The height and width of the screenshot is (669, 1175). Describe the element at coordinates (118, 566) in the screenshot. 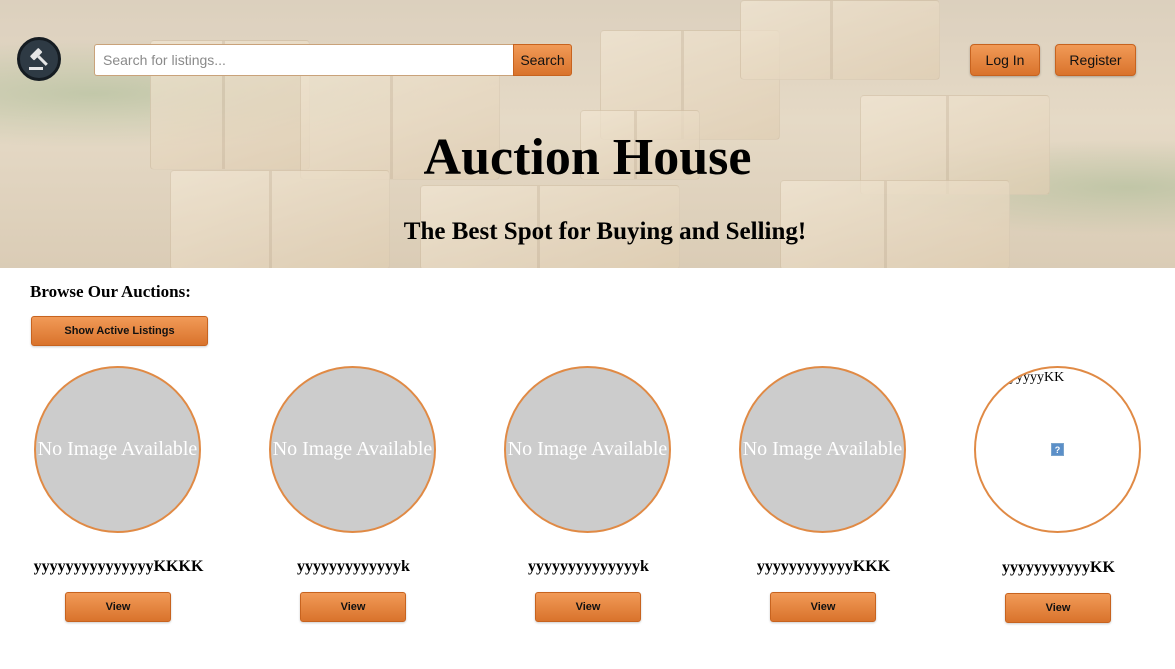

I see `listing-title: yyyyyyyyyyyyyyyKKKK` at that location.